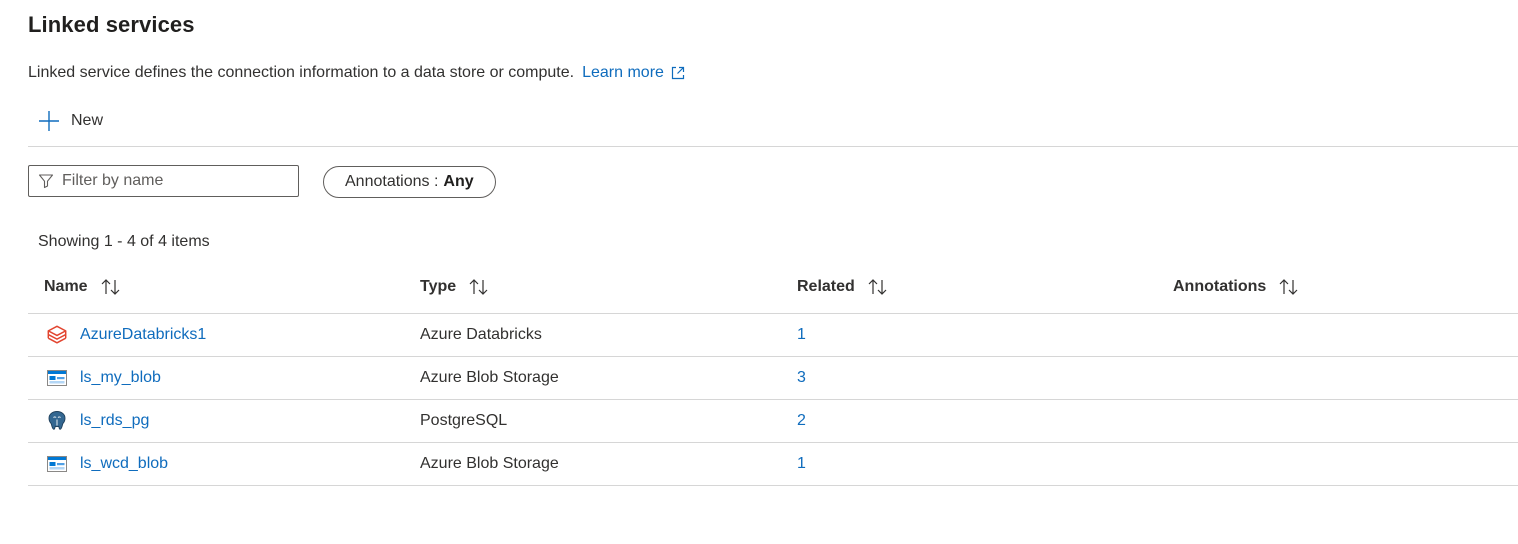 This screenshot has height=544, width=1518. I want to click on filter-by-name-field, so click(163, 181).